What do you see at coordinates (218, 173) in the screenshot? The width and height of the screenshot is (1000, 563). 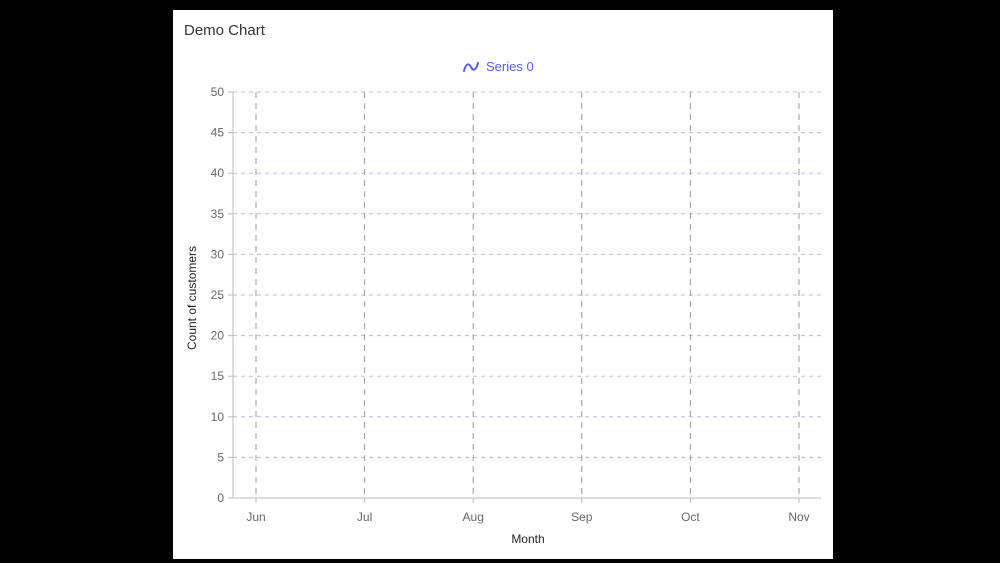 I see `y-tick-label: 40` at bounding box center [218, 173].